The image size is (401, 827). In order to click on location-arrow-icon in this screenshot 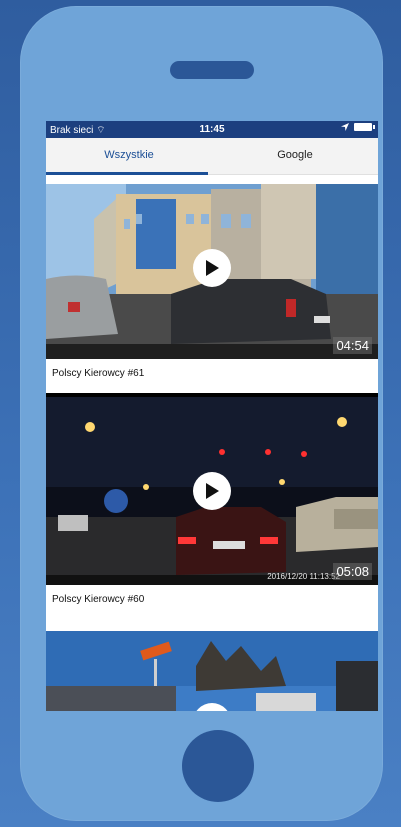, I will do `click(345, 127)`.